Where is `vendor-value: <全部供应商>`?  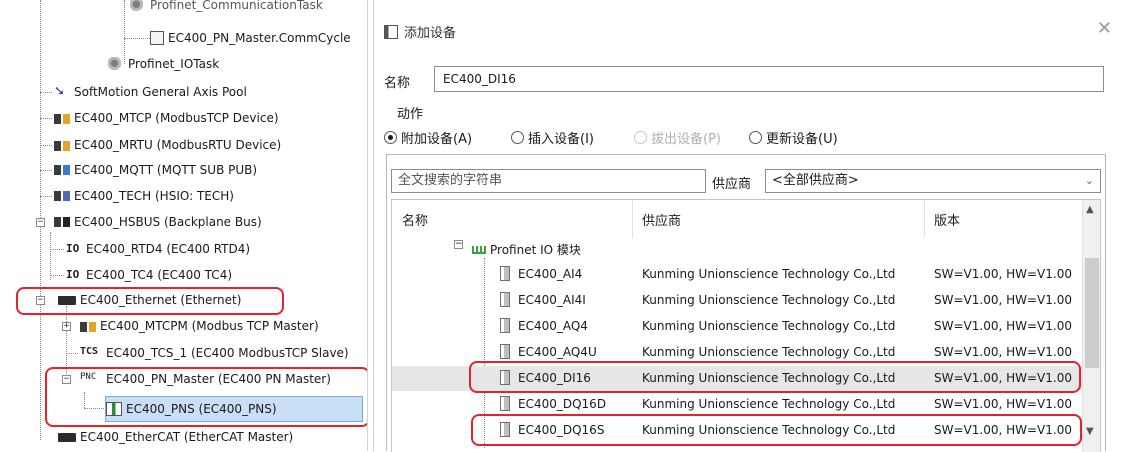
vendor-value: <全部供应商> is located at coordinates (815, 180).